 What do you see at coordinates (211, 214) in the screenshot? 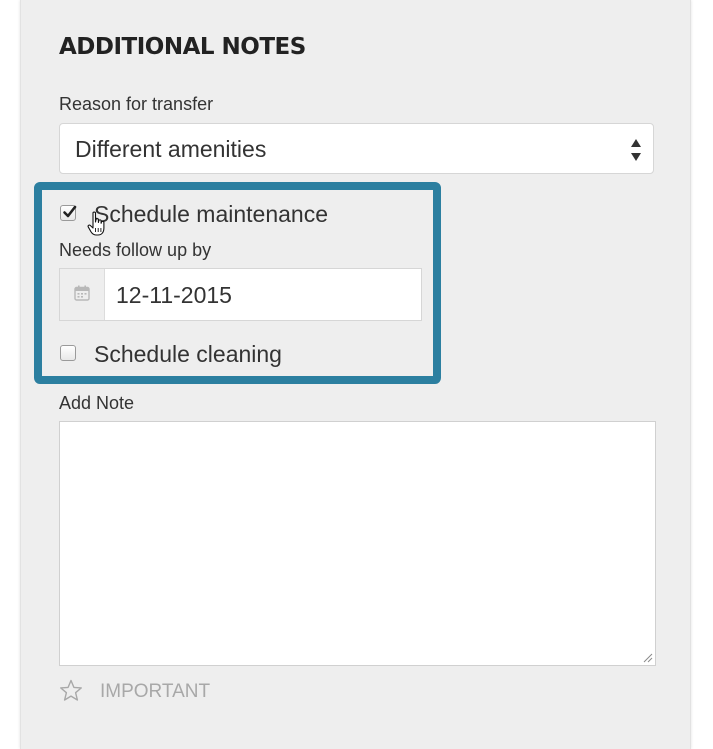
I see `schedule-maintenance-label: Schedule maintenance` at bounding box center [211, 214].